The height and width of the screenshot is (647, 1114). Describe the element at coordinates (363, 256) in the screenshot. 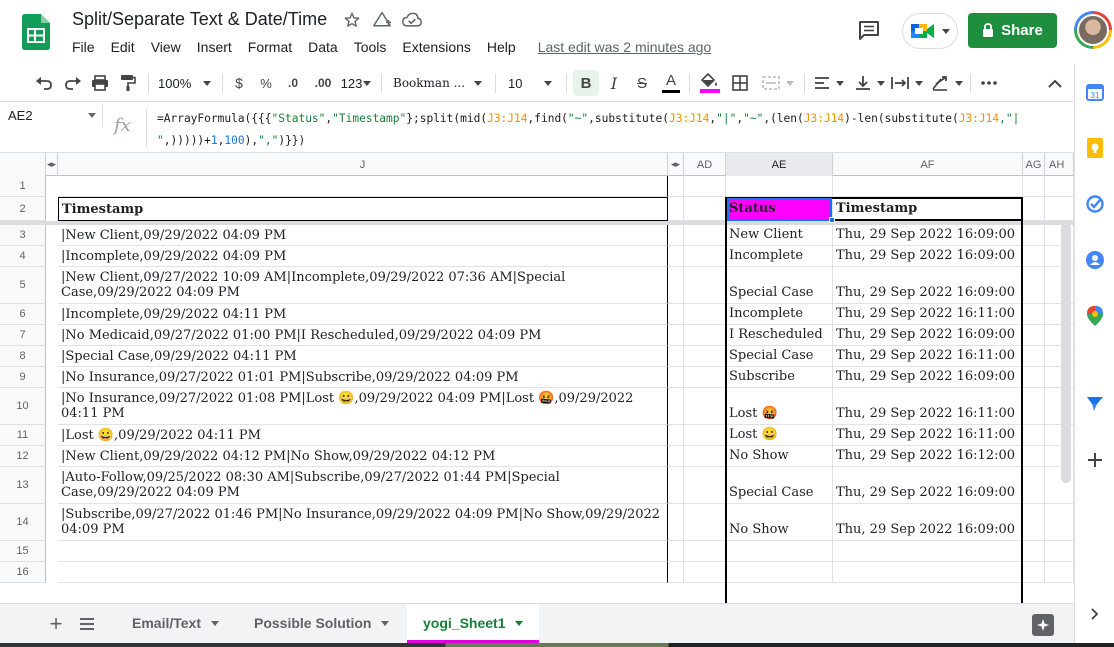

I see `cell-j: |Incomplete,09/29/2022 04:09 PM` at that location.